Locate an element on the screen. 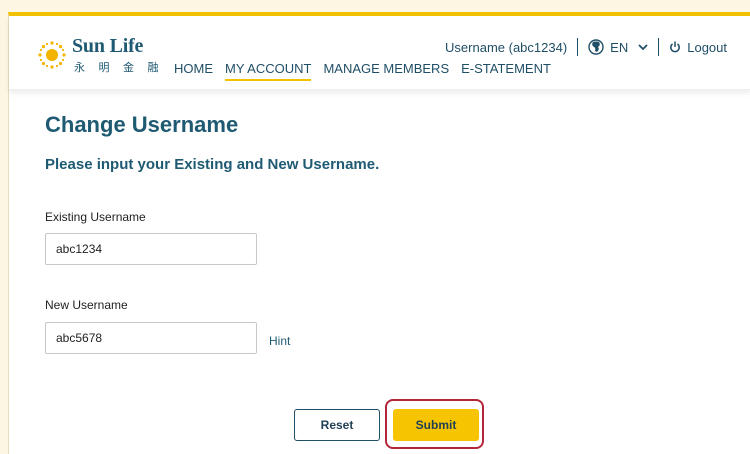 This screenshot has width=750, height=454. sun-logo-icon is located at coordinates (52, 55).